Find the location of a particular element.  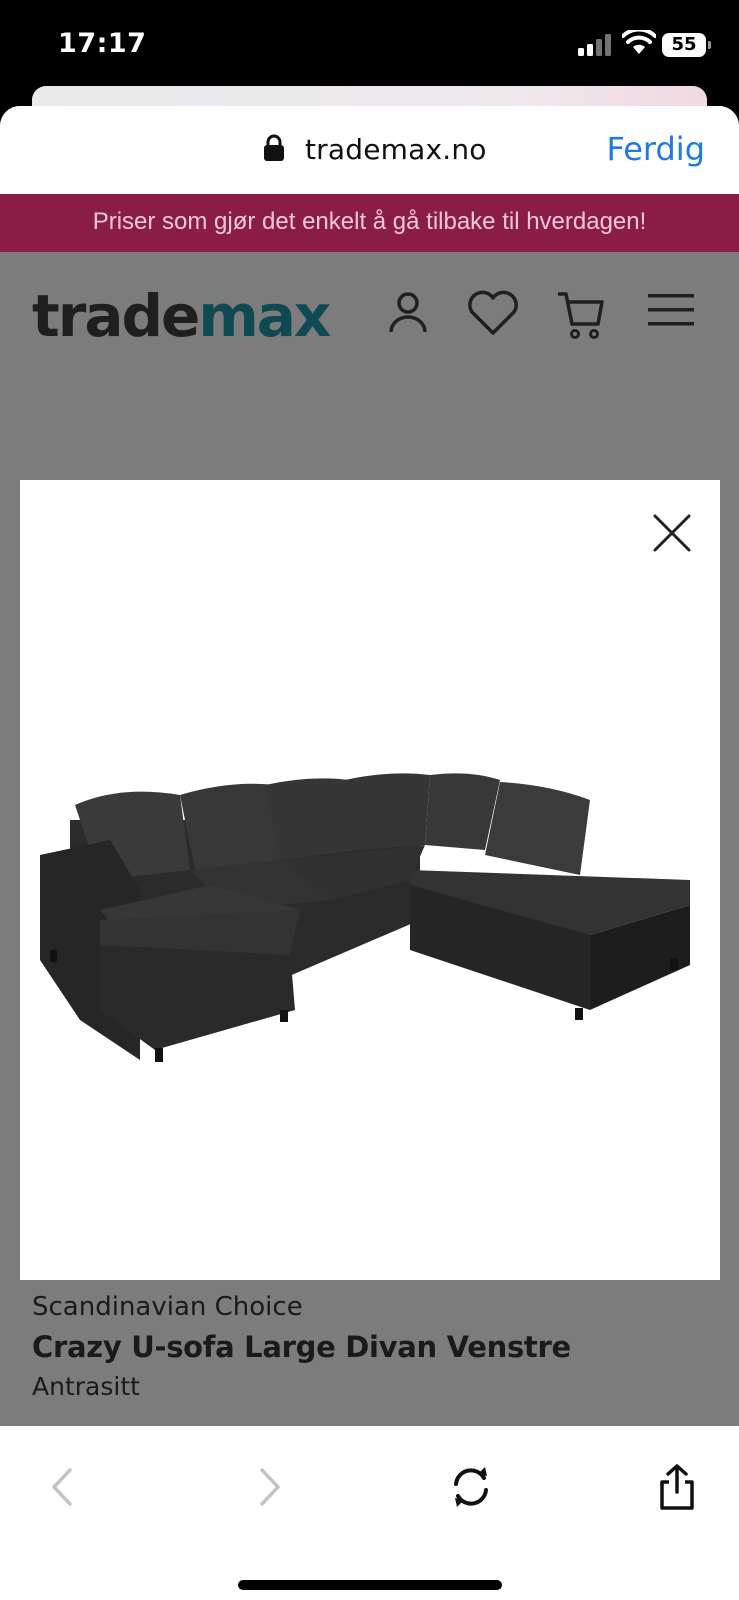

url-text: trademax.no is located at coordinates (396, 149).